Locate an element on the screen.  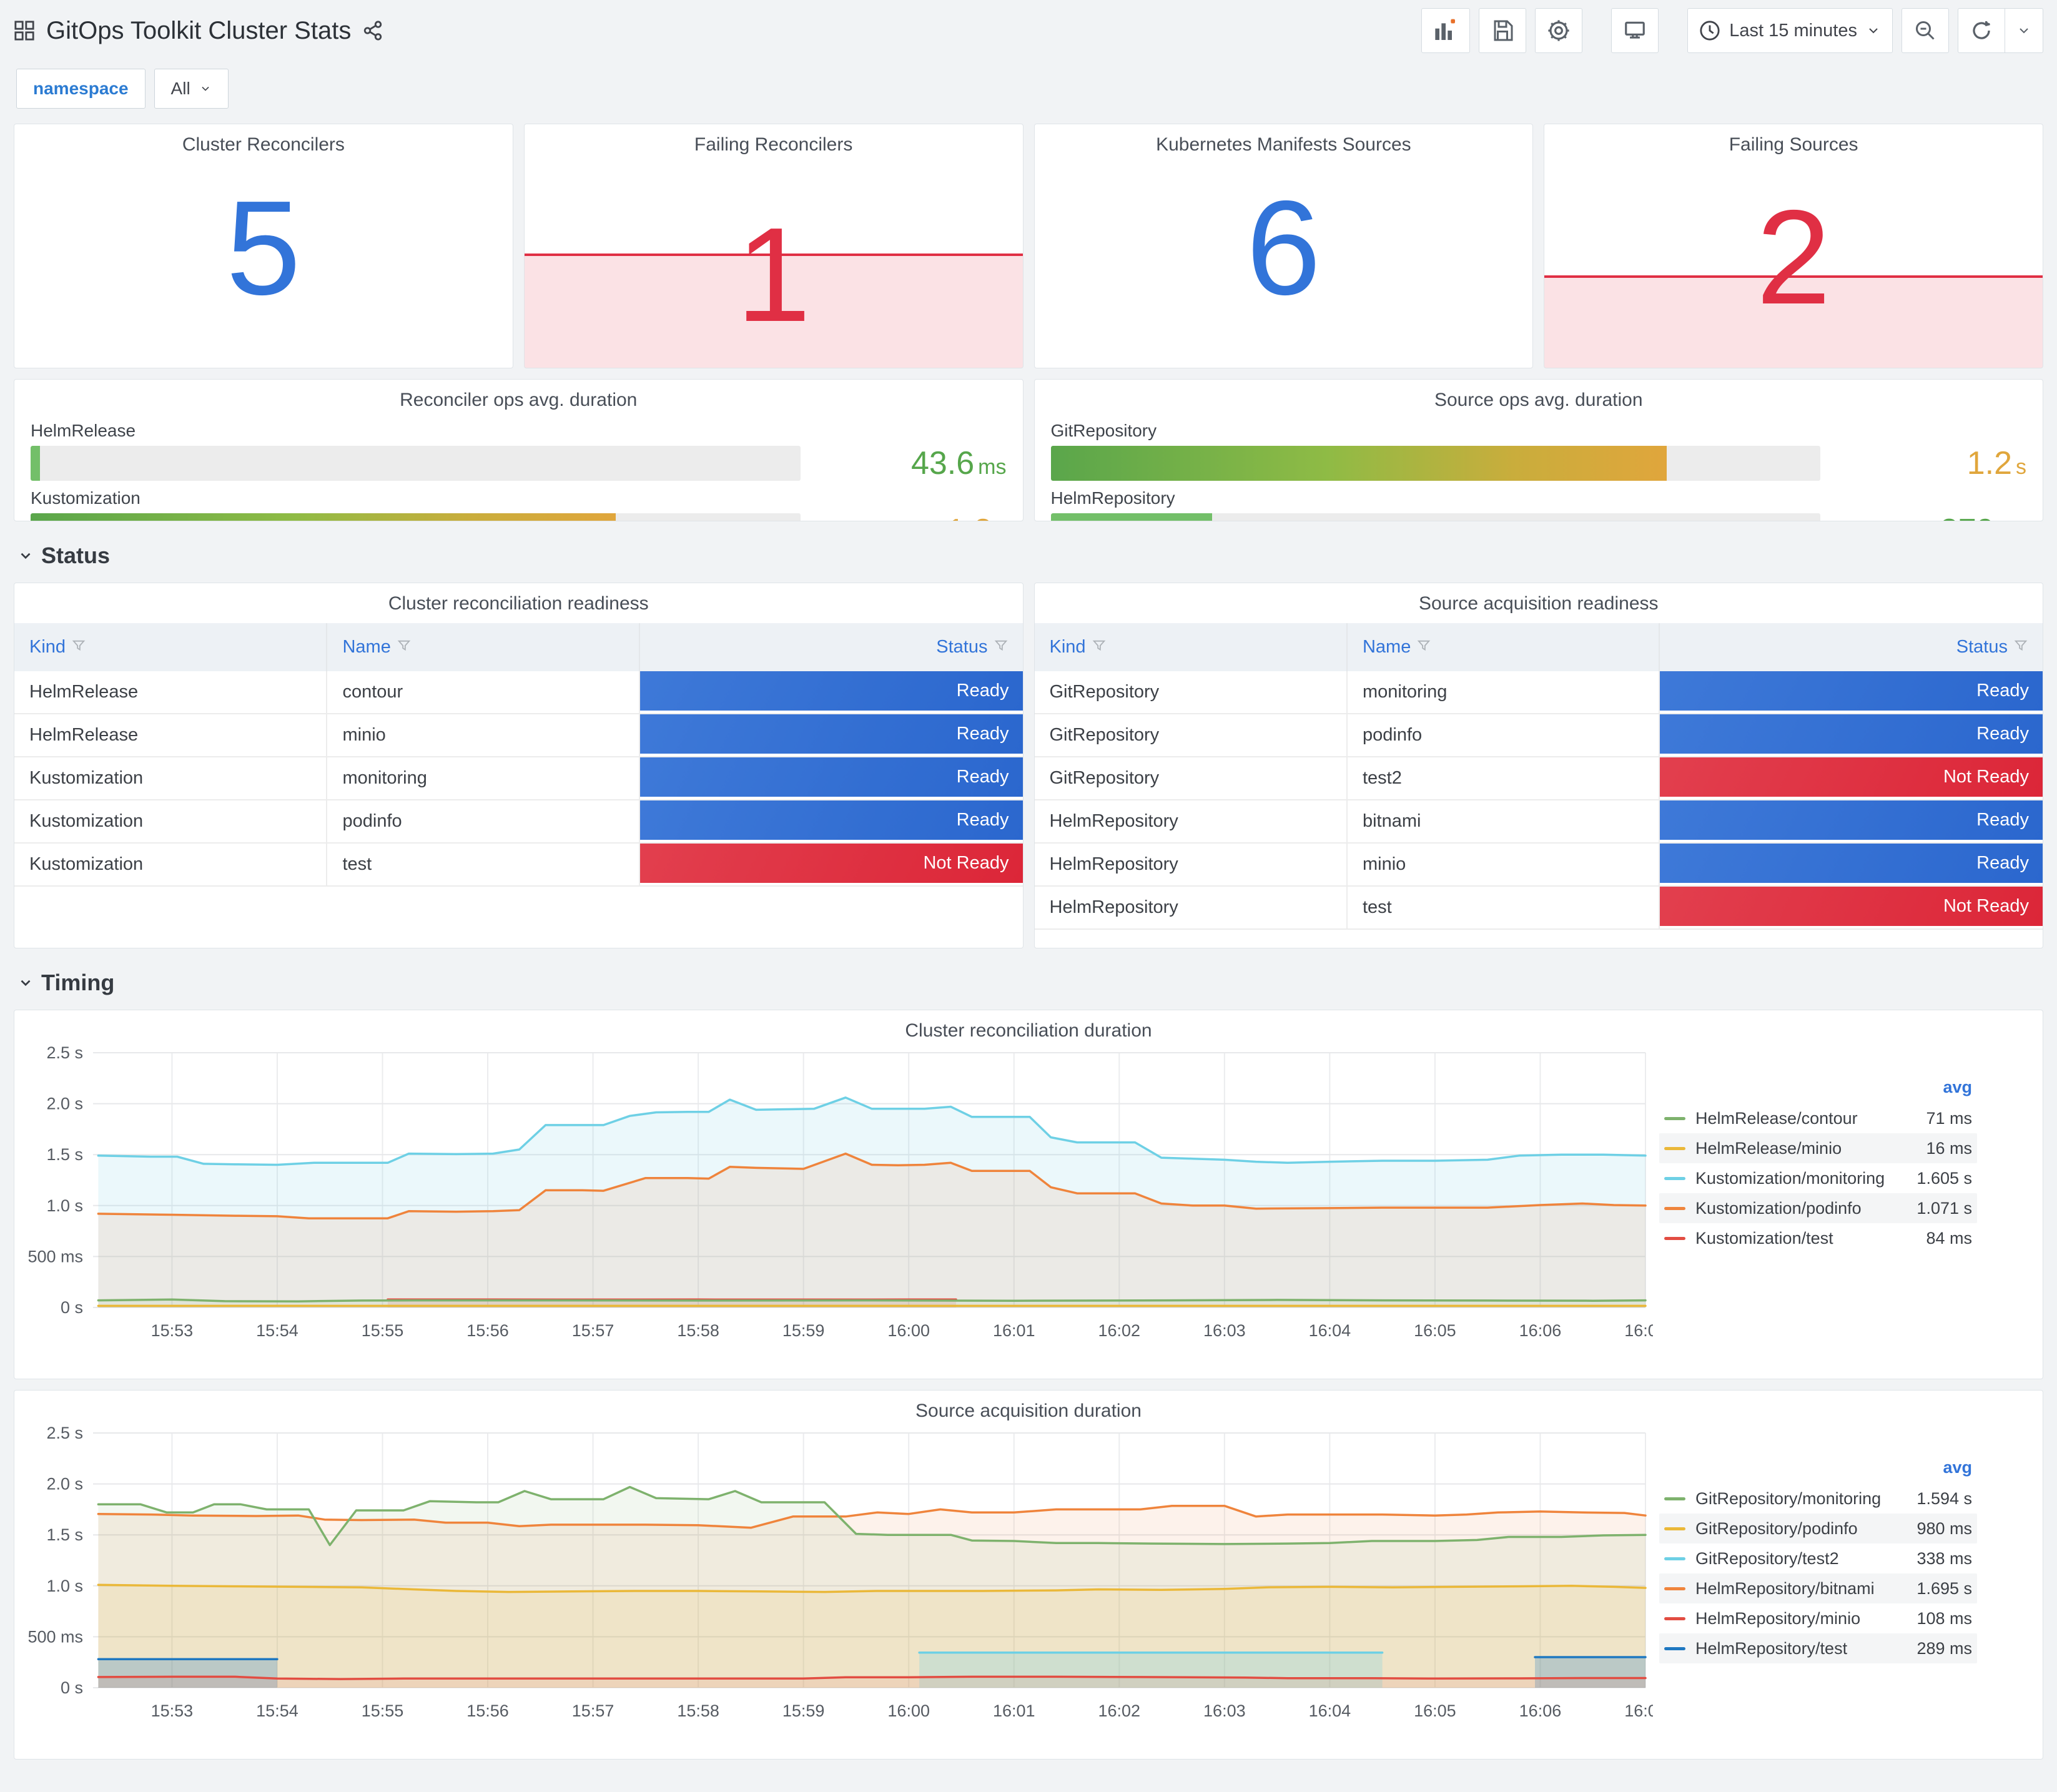
legend-series-label: Kustomization/test is located at coordinates (1790, 1238).